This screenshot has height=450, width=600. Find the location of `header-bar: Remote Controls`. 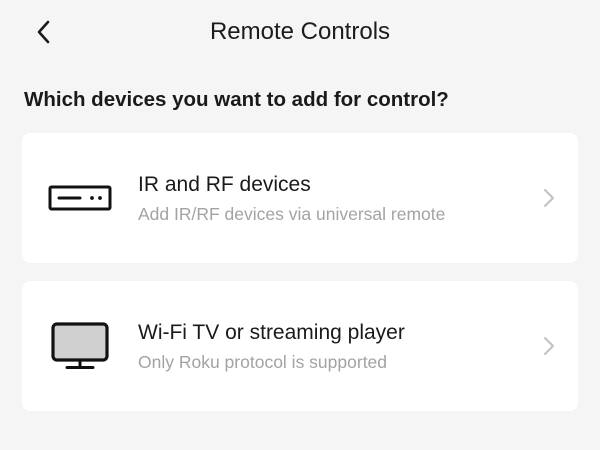

header-bar: Remote Controls is located at coordinates (300, 33).